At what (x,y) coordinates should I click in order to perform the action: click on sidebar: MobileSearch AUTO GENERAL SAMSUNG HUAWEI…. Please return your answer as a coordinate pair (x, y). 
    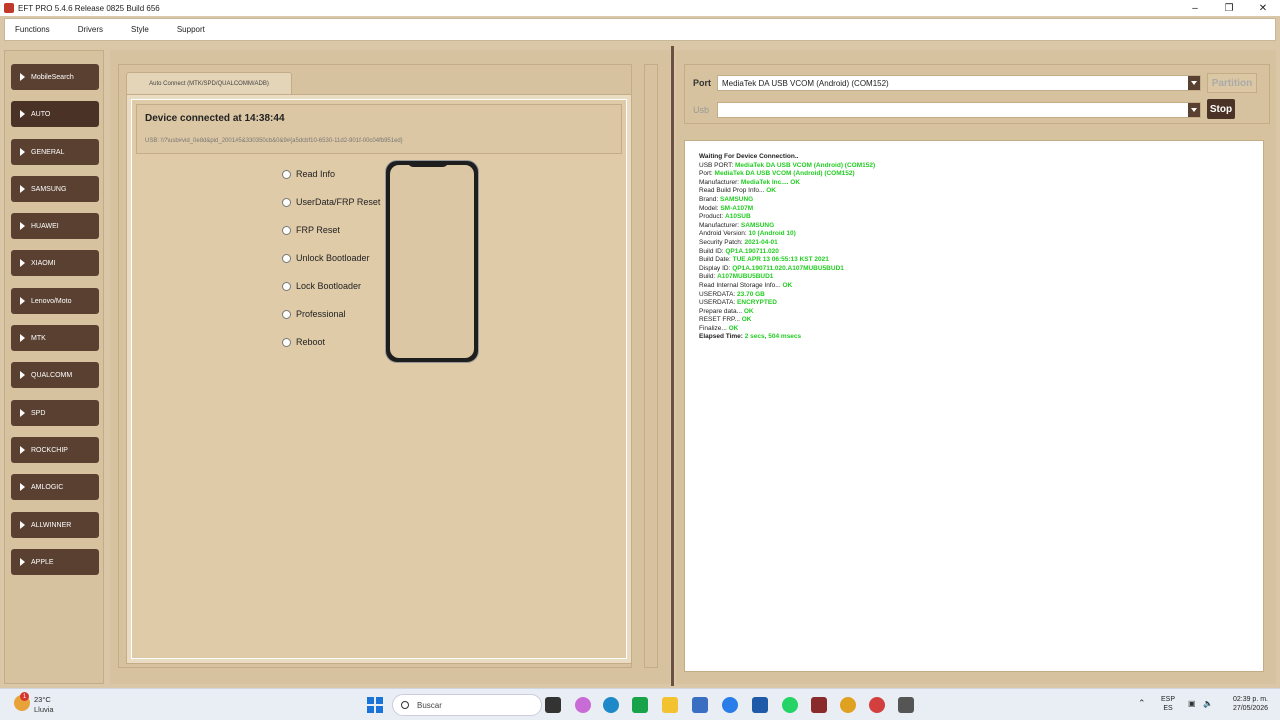
    Looking at the image, I should click on (54, 367).